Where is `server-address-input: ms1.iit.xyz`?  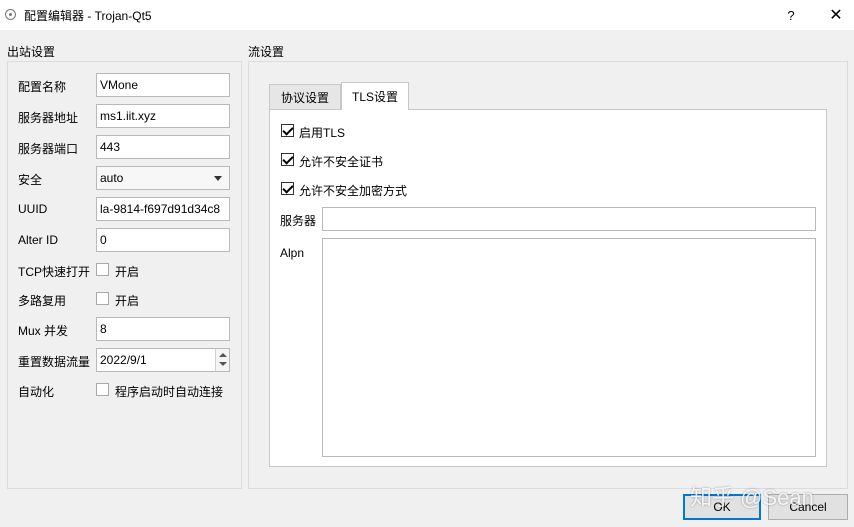
server-address-input: ms1.iit.xyz is located at coordinates (163, 116).